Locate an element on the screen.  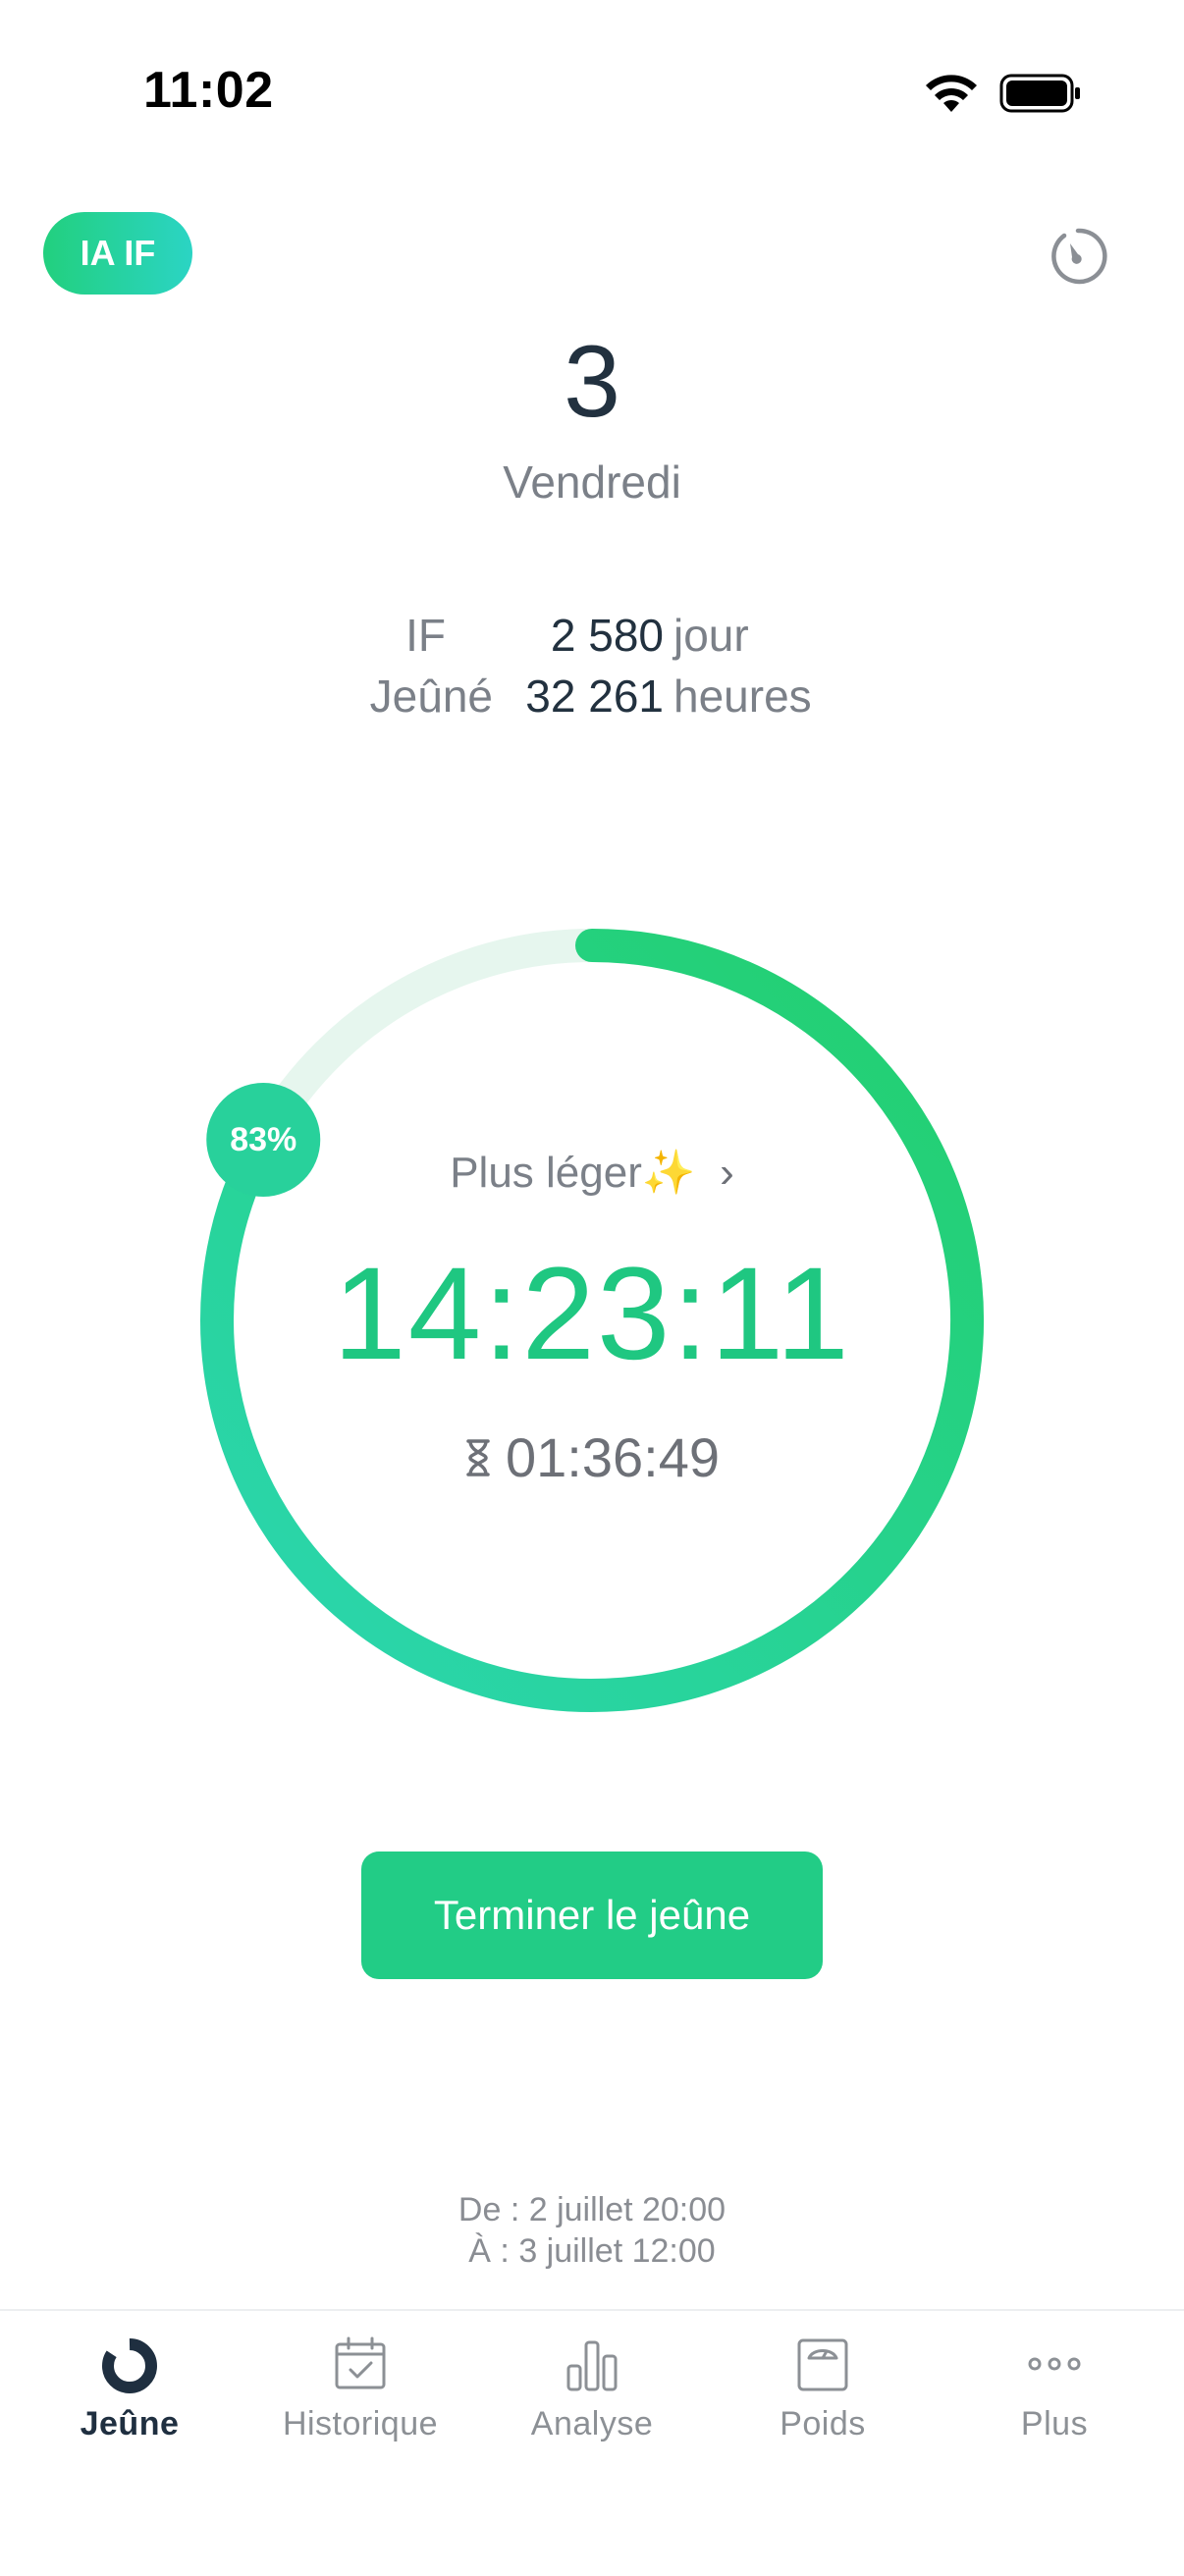
remaining-time: 01:36:49 is located at coordinates (613, 1457).